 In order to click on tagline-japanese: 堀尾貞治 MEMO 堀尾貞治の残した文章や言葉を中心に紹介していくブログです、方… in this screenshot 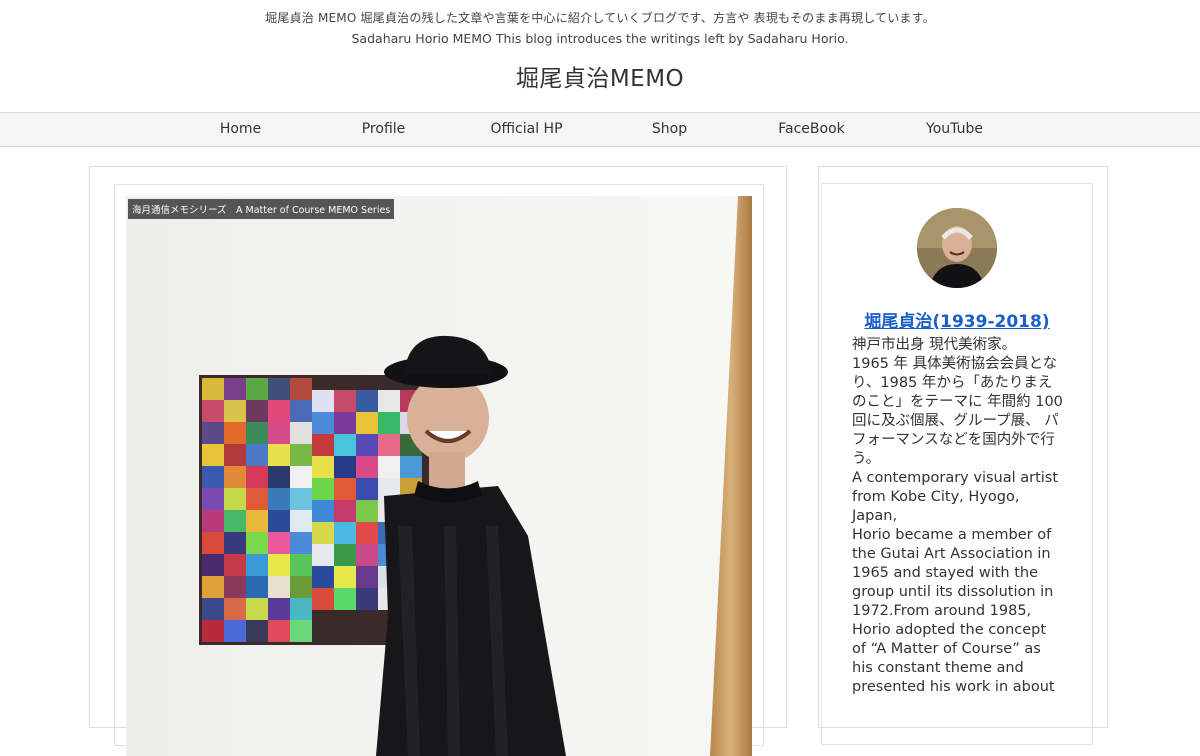, I will do `click(600, 18)`.